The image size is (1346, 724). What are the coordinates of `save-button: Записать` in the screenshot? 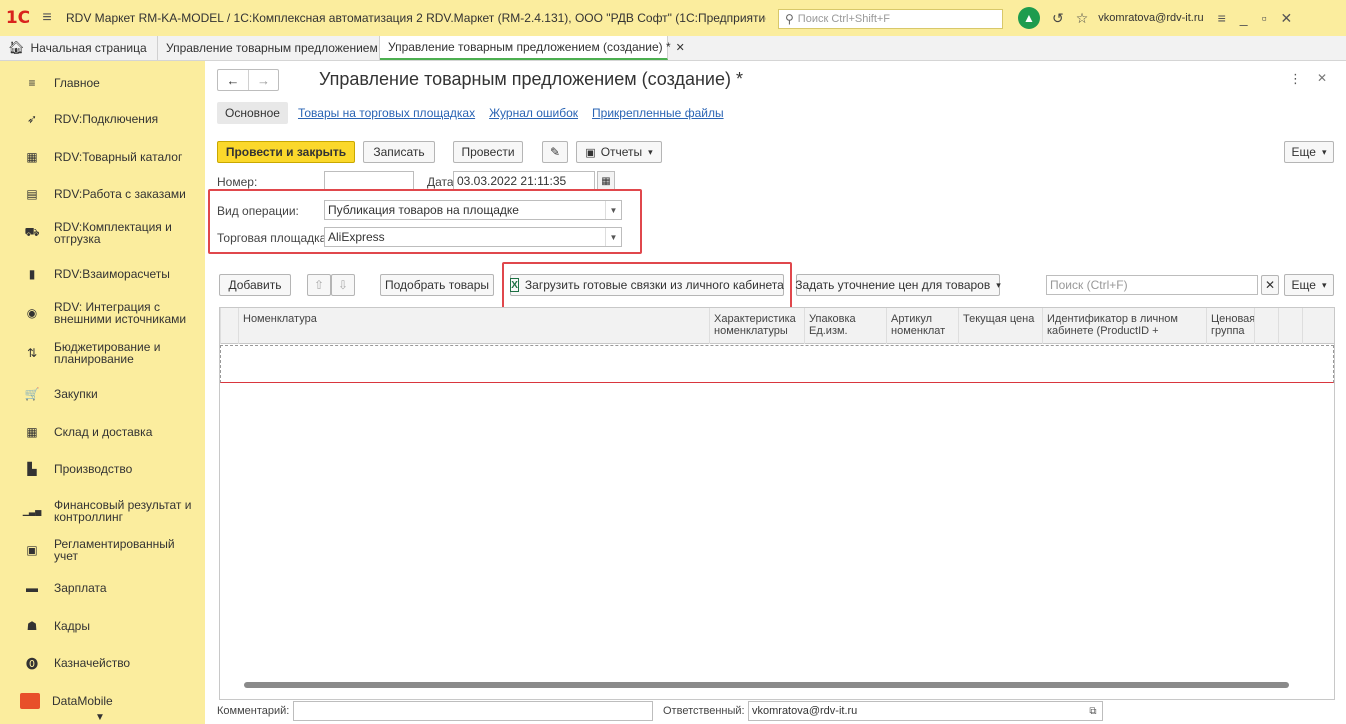 It's located at (399, 152).